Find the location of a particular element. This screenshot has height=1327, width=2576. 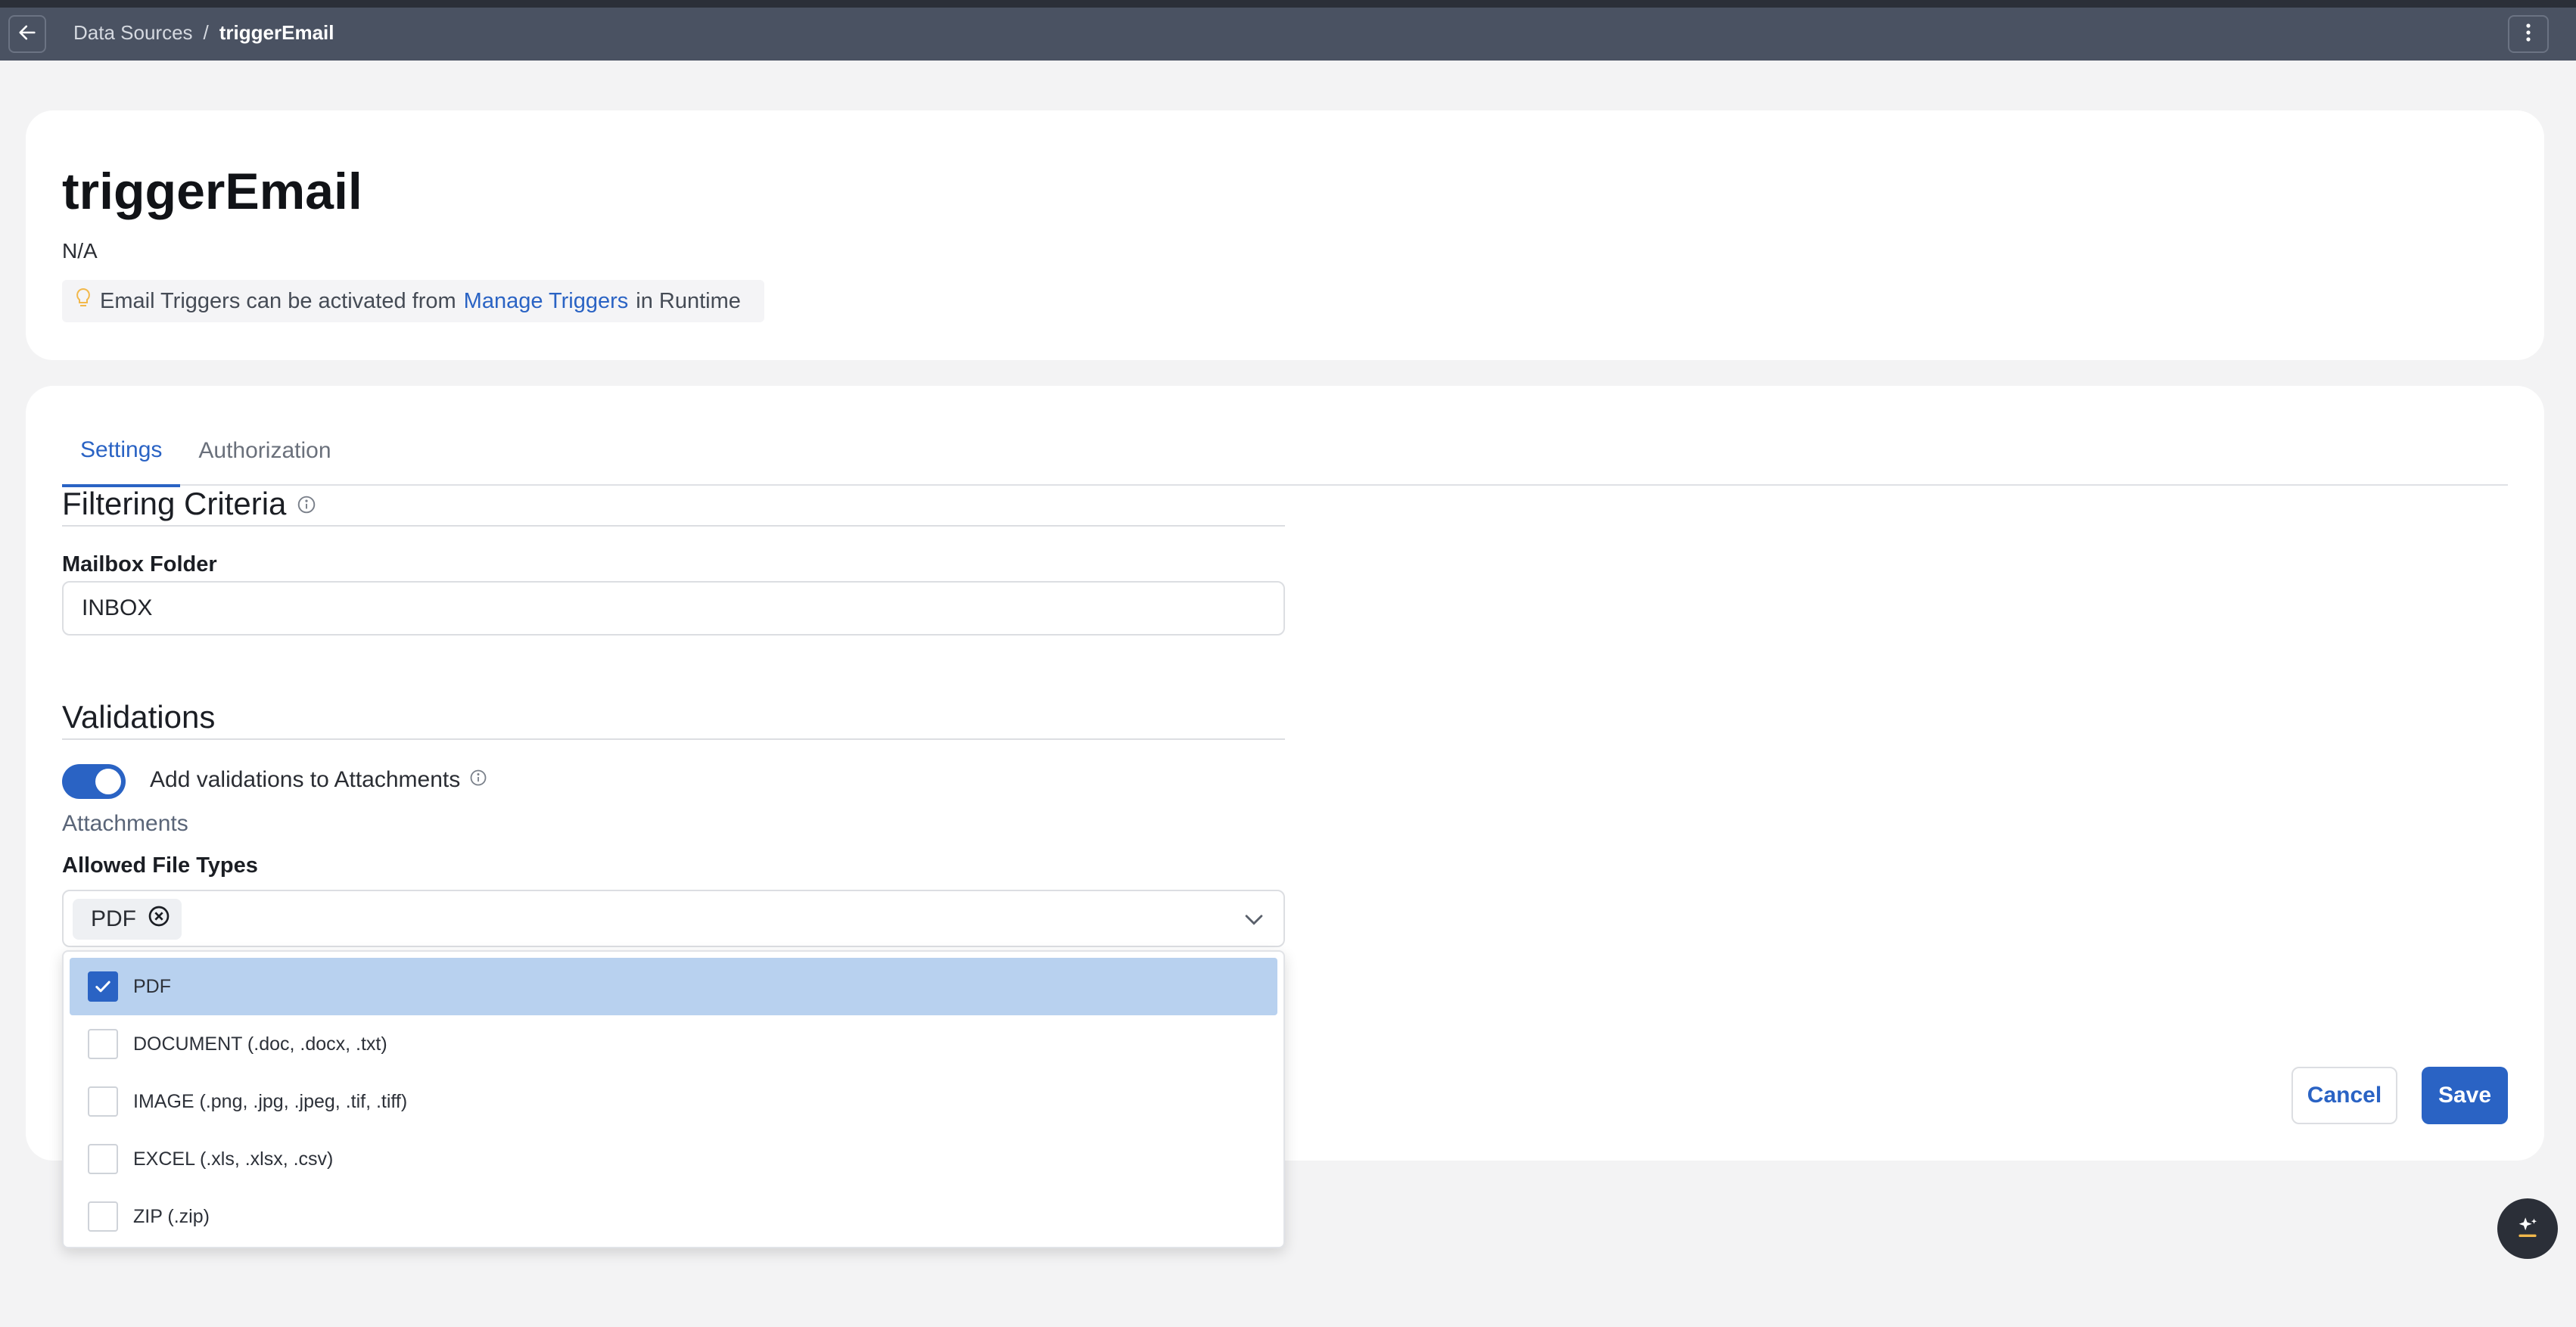

kebab-icon is located at coordinates (2528, 34).